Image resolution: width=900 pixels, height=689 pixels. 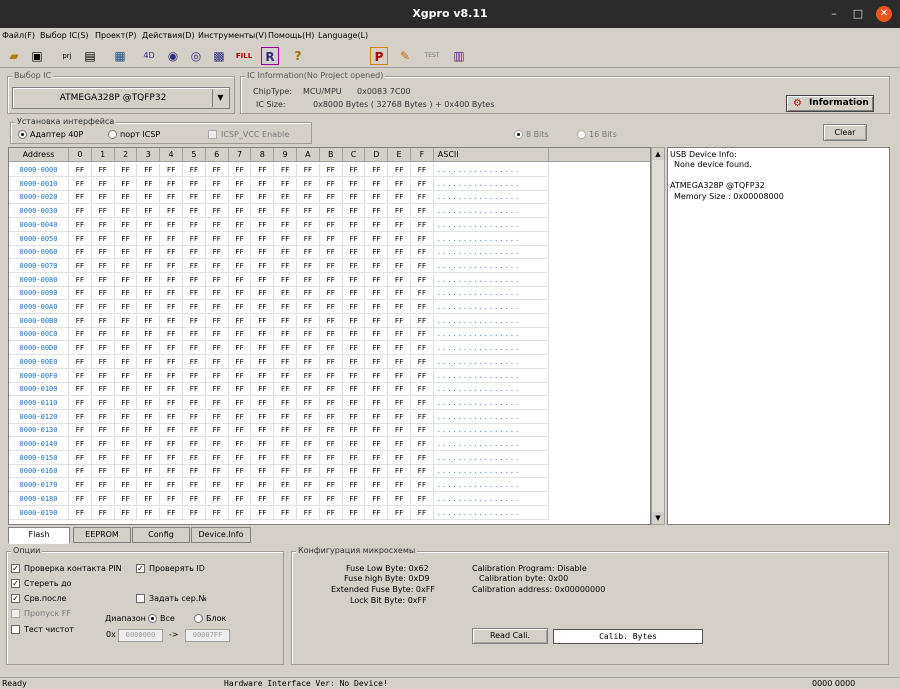 I want to click on scroll-down-icon: ▼, so click(x=658, y=518).